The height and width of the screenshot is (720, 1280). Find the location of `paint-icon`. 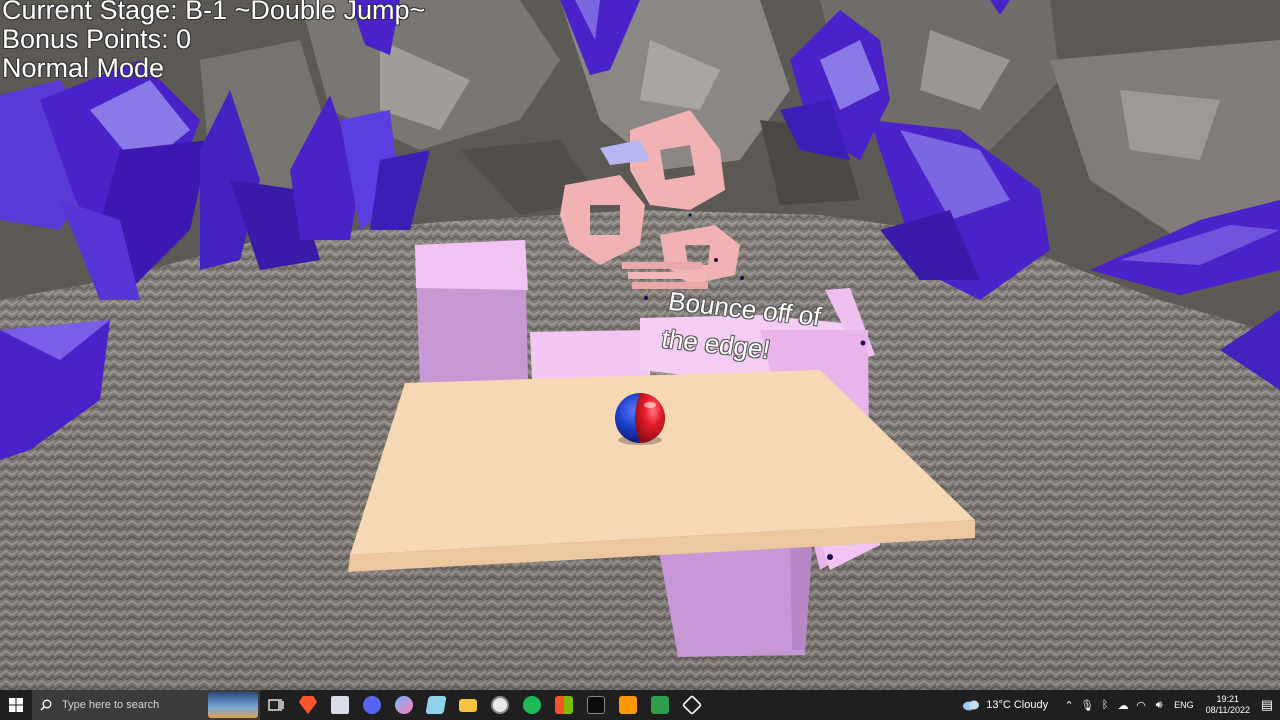

paint-icon is located at coordinates (404, 705).